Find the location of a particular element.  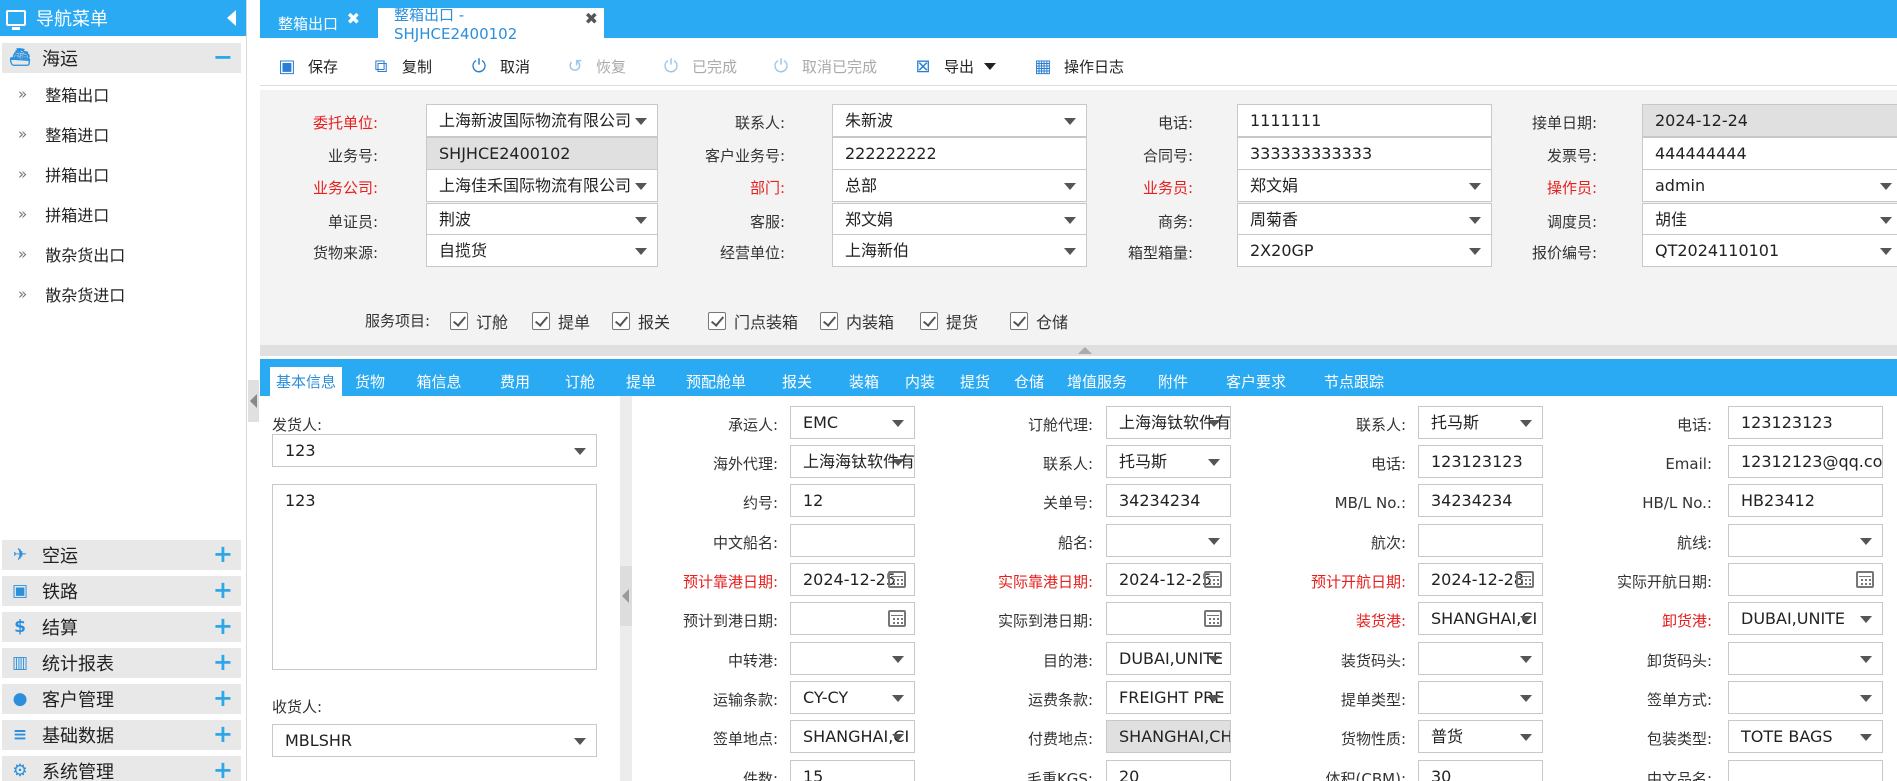

nav-item-zhengxiang-jinkou: » 整箱进口 is located at coordinates (120, 134).